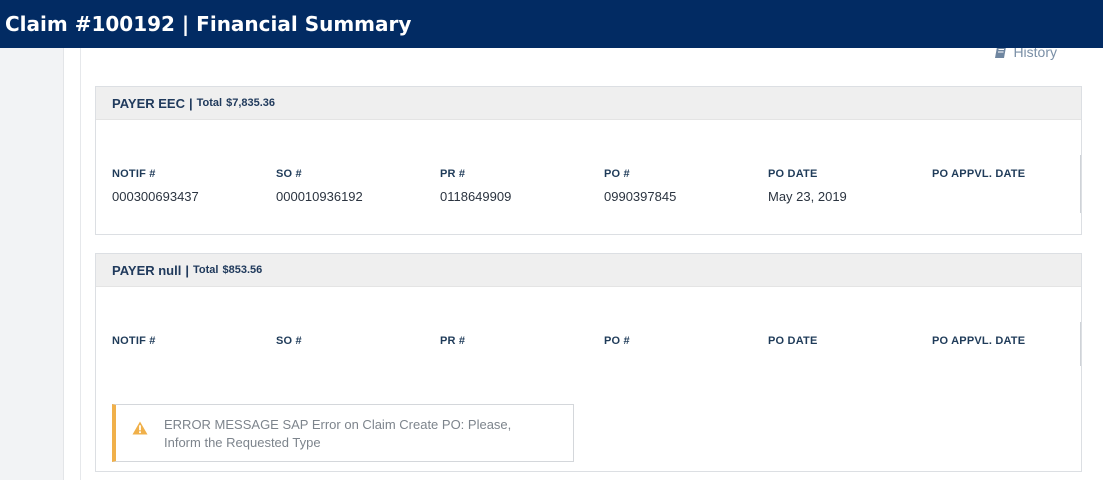  What do you see at coordinates (194, 343) in the screenshot?
I see `column-notif: NOTIF #` at bounding box center [194, 343].